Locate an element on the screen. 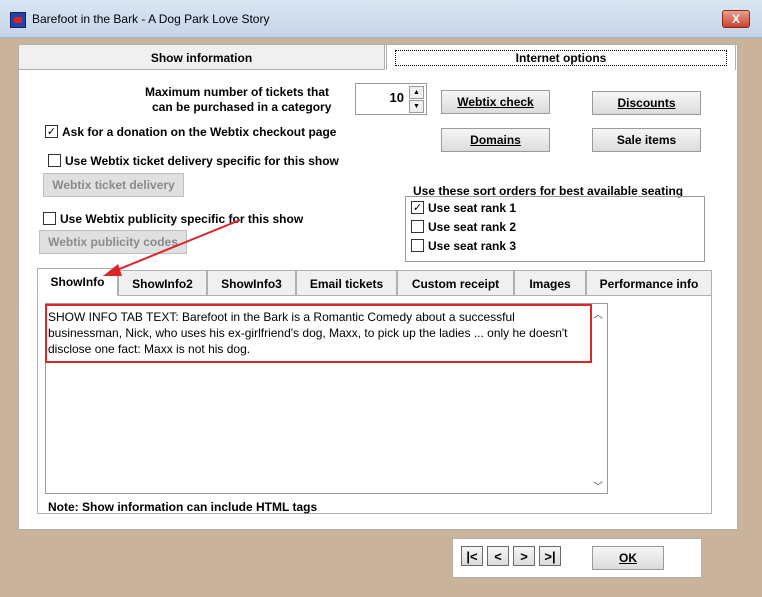 This screenshot has height=597, width=762. ok-label: OK is located at coordinates (628, 558).